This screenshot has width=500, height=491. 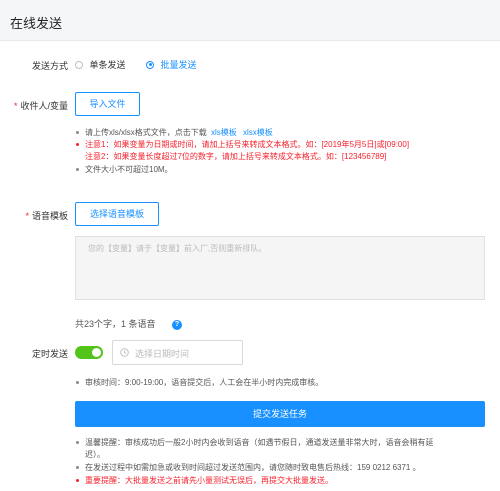 I want to click on upload-note: 请上传xls/xlsx格式文件，点击下载 xls模板 xlsx模板, so click(x=174, y=133).